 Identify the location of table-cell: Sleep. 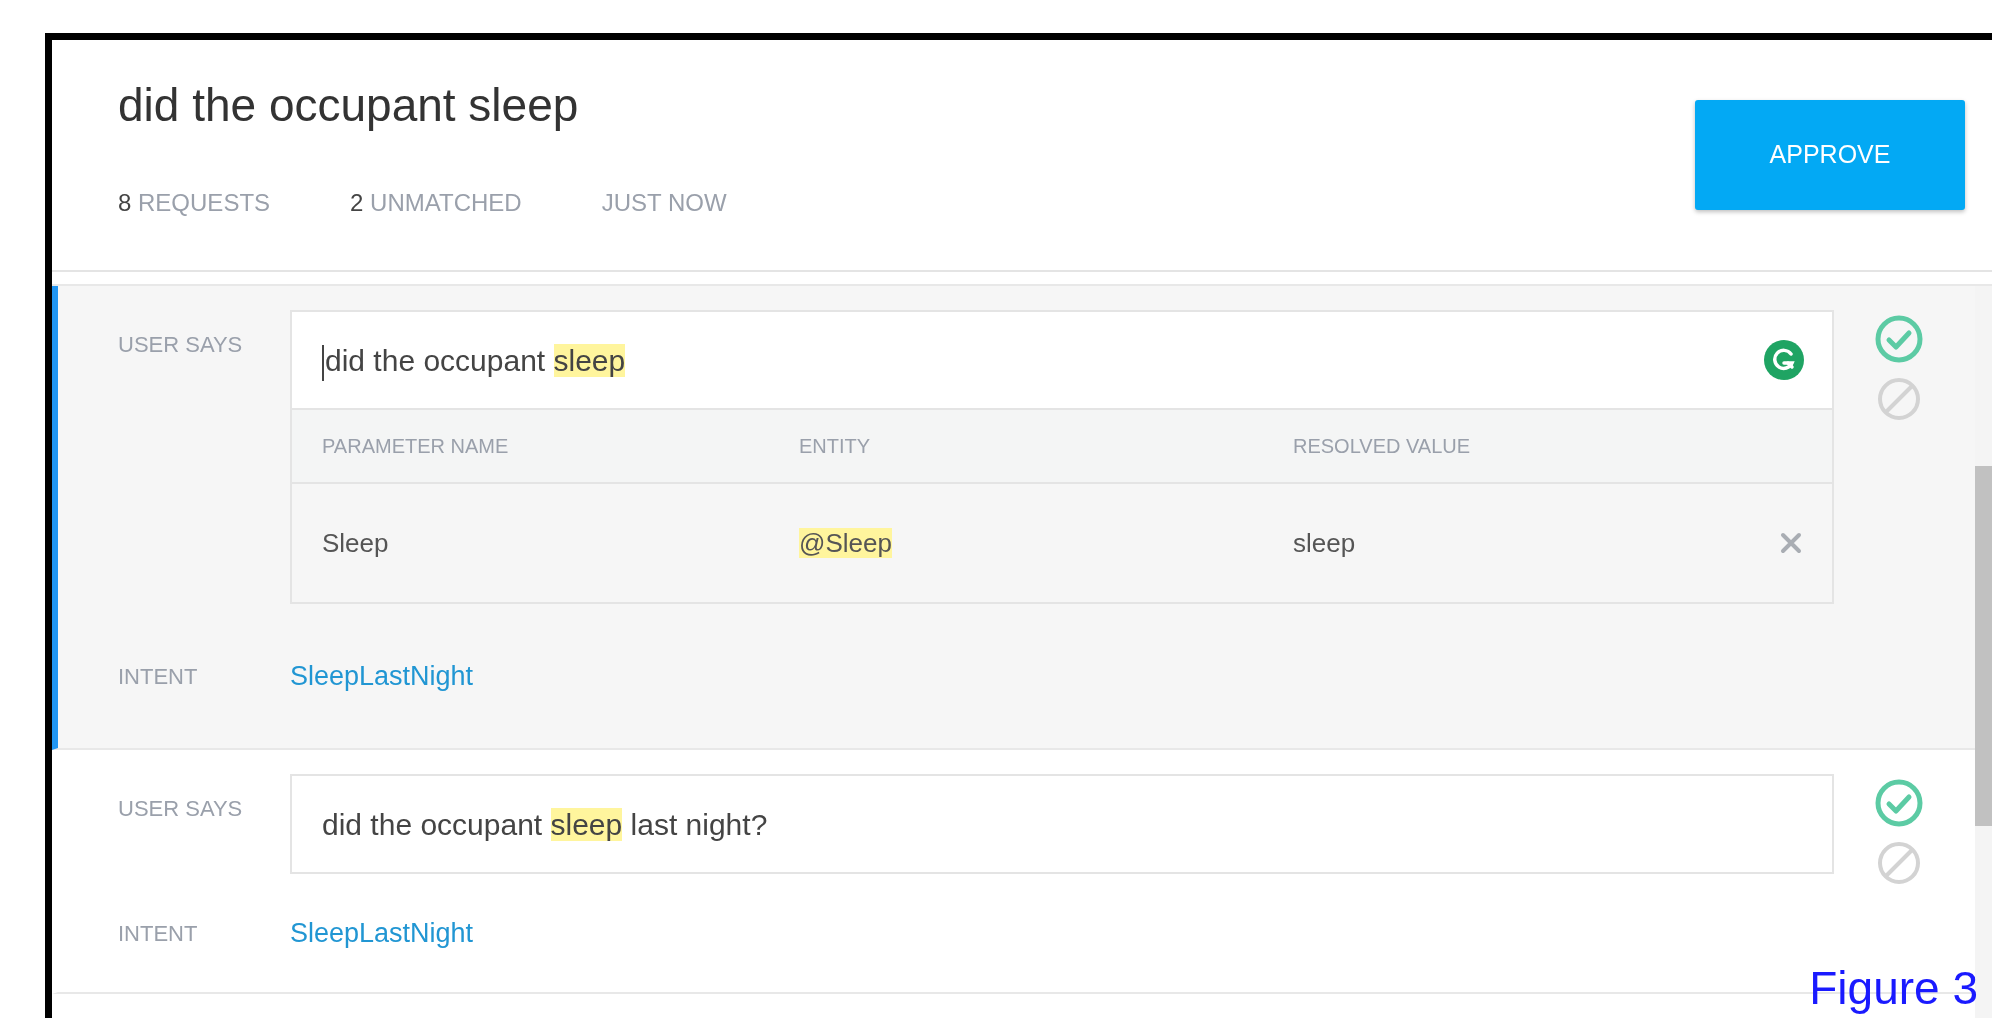
(355, 542).